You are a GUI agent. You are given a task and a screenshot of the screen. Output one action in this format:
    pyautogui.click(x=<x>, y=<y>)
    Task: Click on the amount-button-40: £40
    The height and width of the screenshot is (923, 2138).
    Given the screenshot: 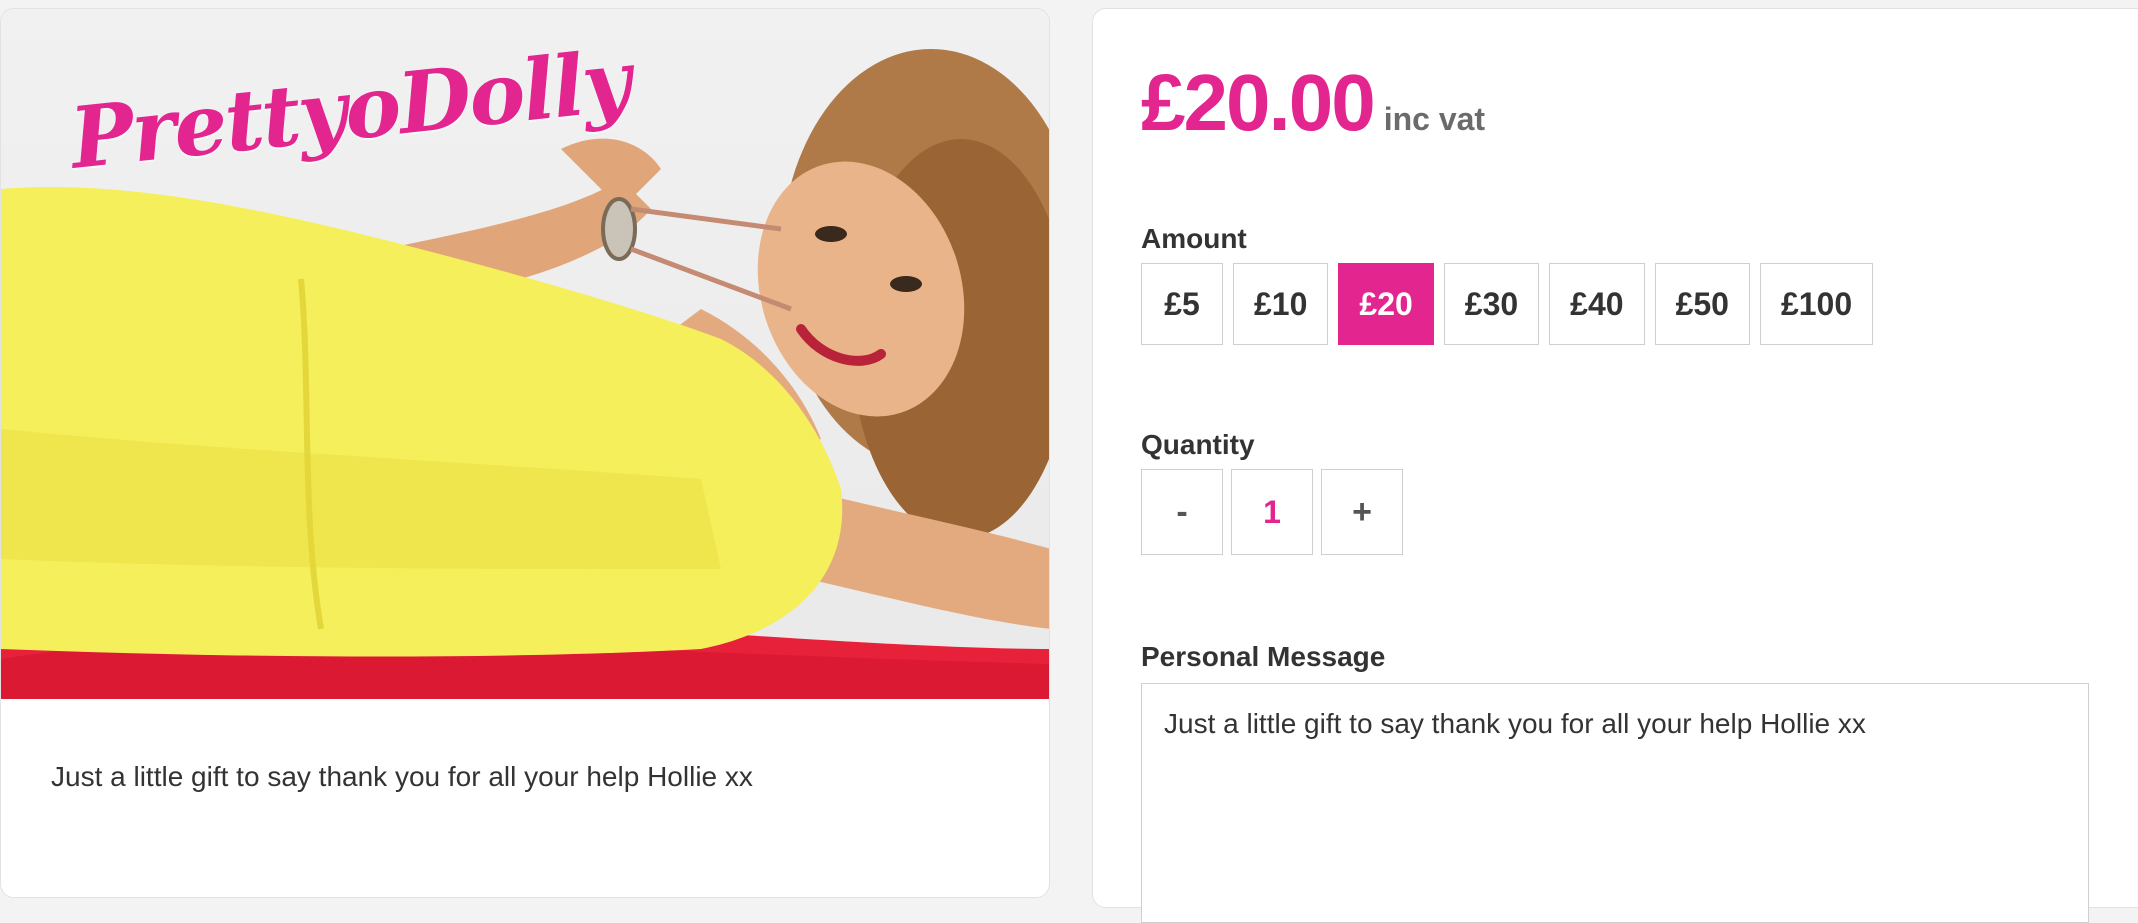 What is the action you would take?
    pyautogui.click(x=1597, y=304)
    